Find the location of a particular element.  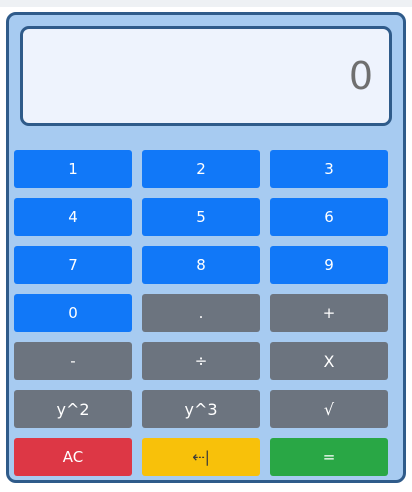

backspace-button: ⇠| is located at coordinates (201, 457).